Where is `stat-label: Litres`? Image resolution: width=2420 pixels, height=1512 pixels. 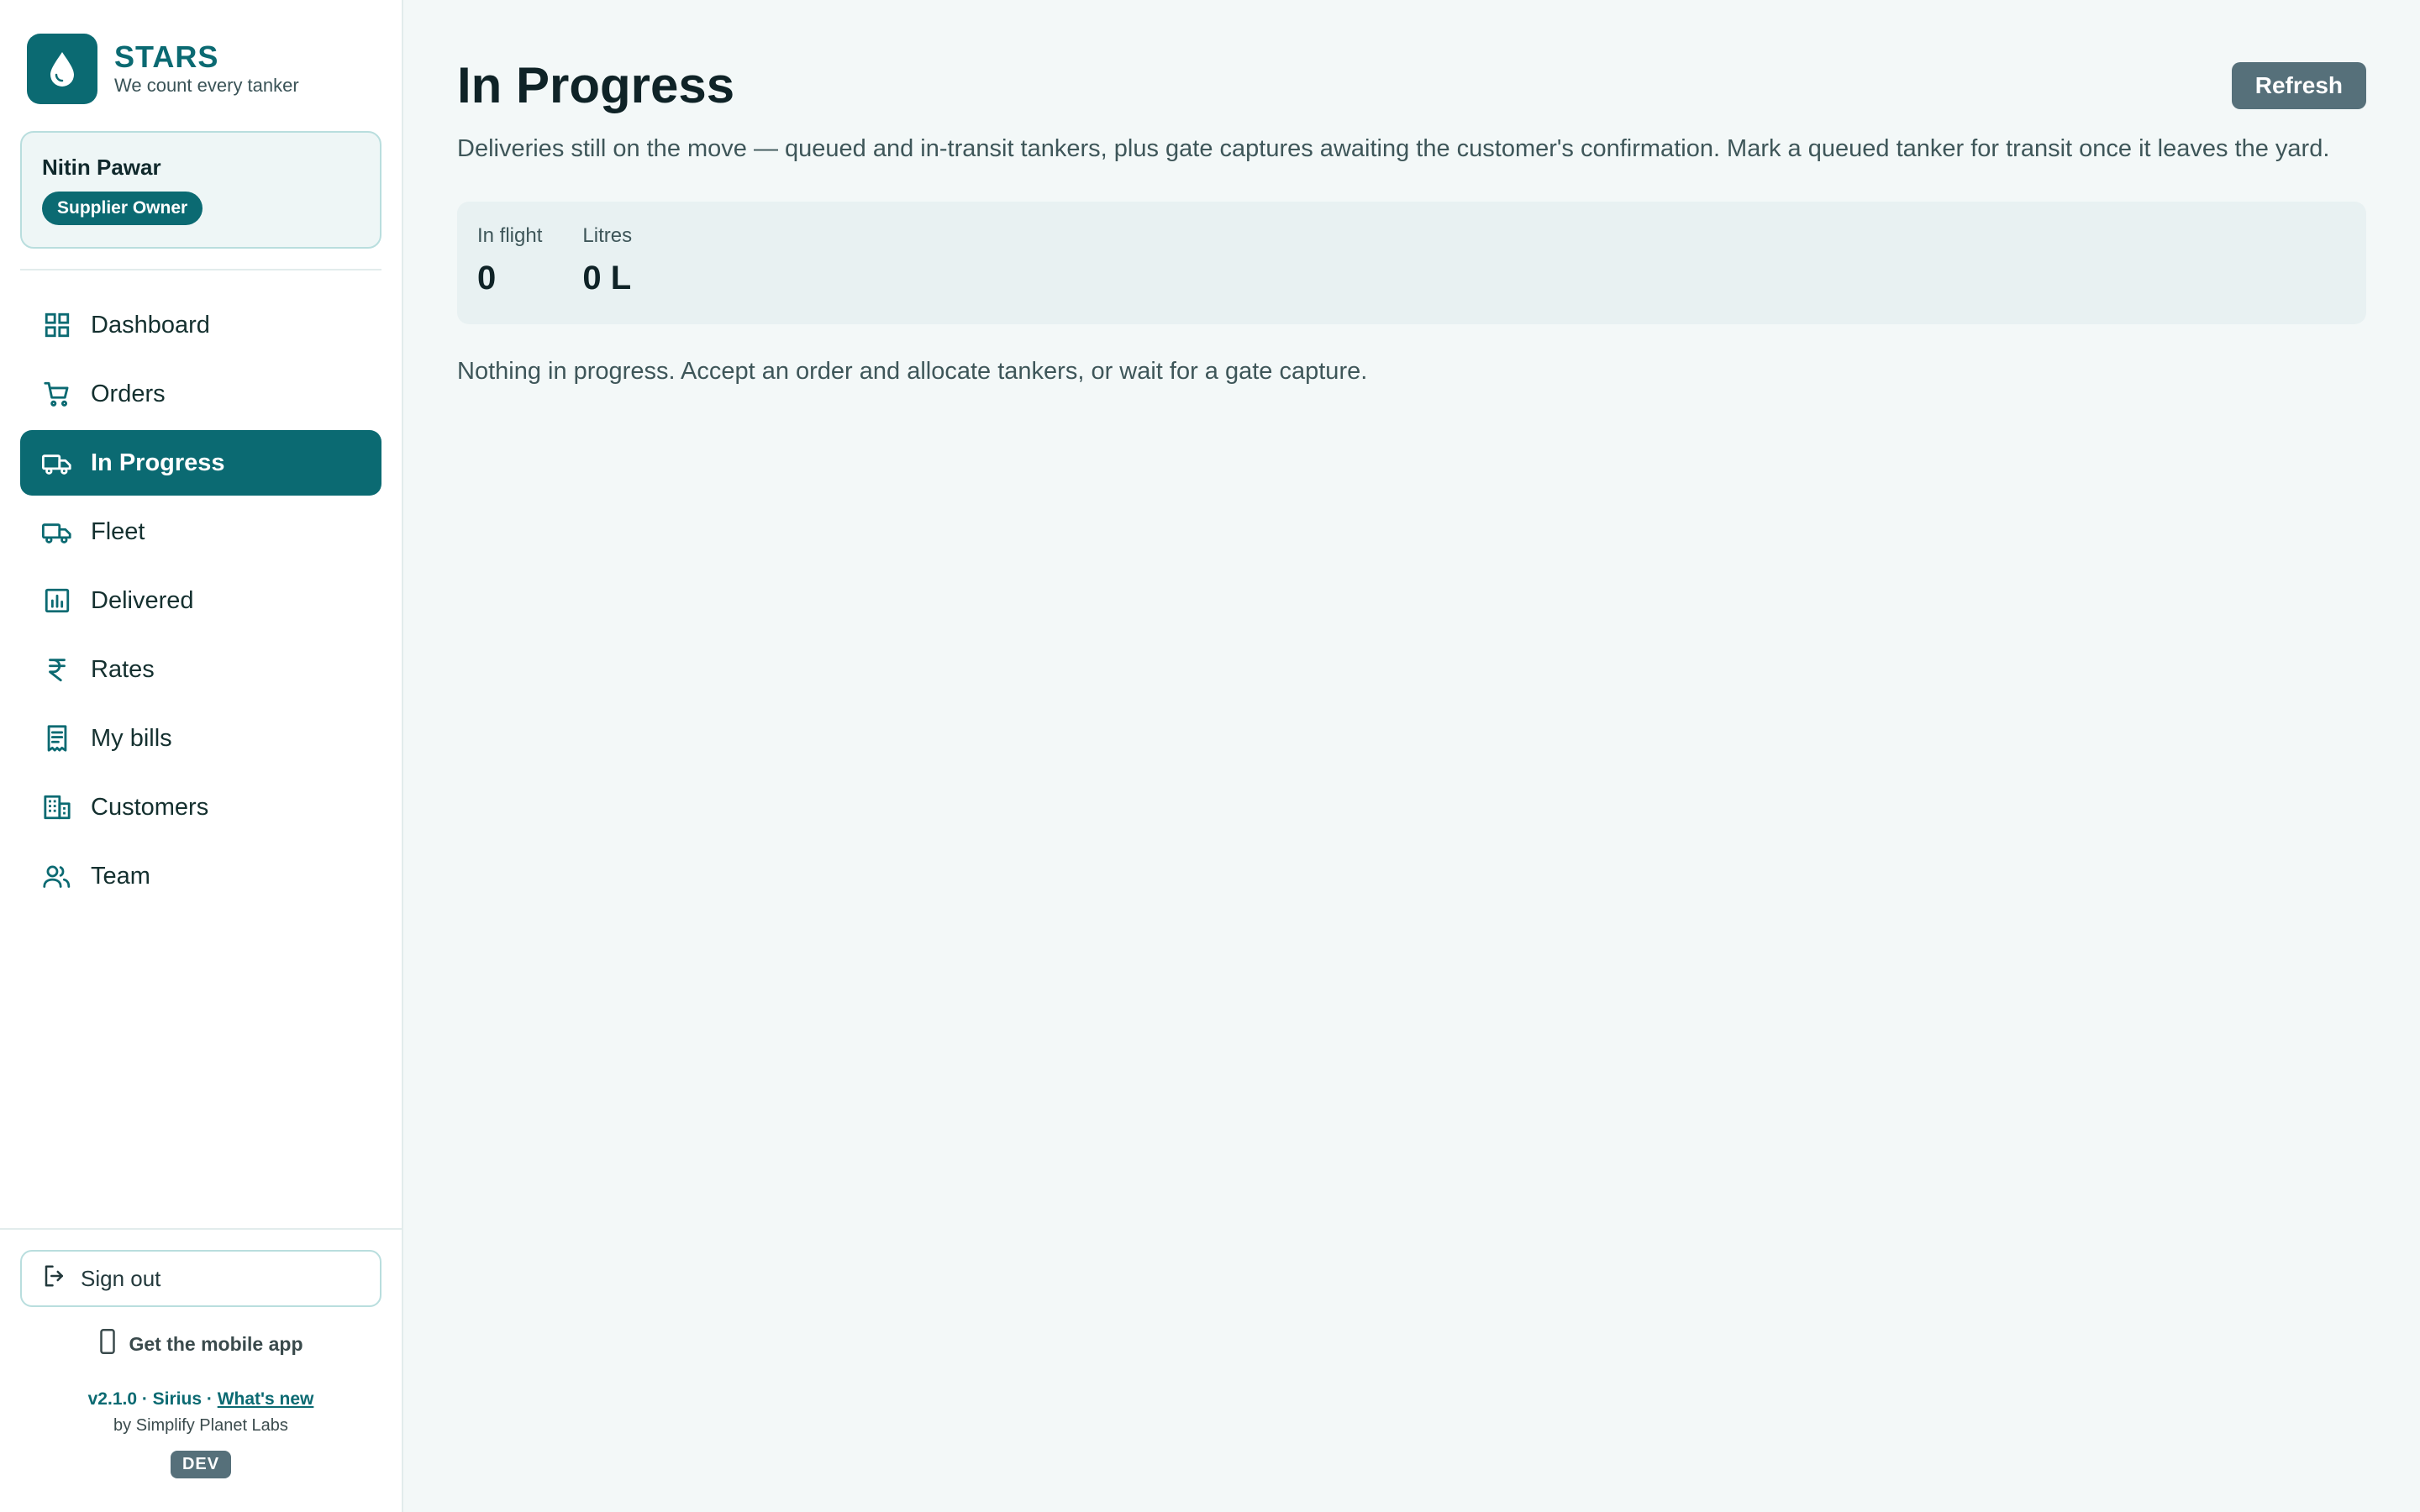
stat-label: Litres is located at coordinates (607, 235).